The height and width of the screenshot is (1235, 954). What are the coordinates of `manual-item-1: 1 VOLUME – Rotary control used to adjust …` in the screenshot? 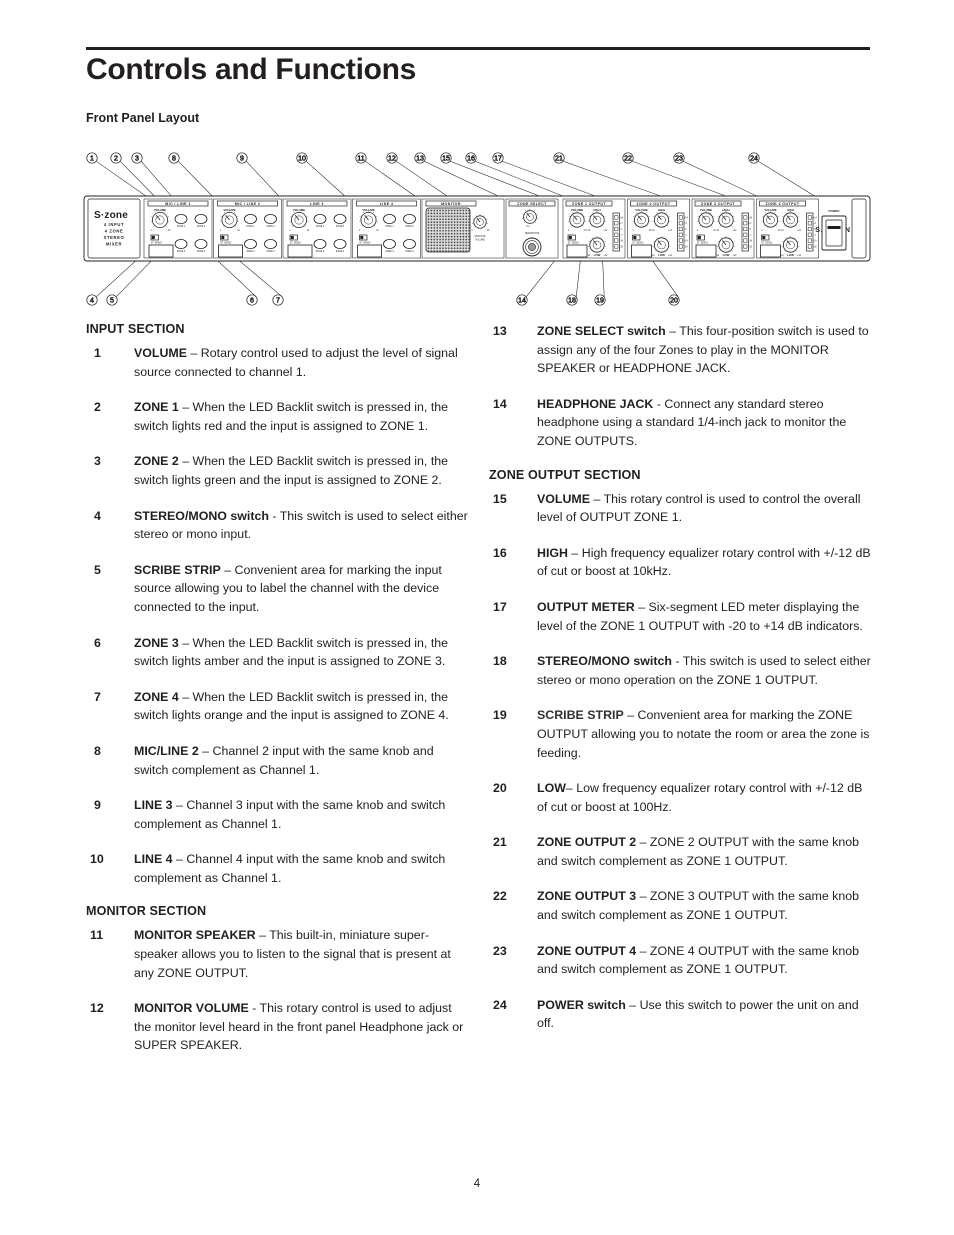 It's located at (278, 362).